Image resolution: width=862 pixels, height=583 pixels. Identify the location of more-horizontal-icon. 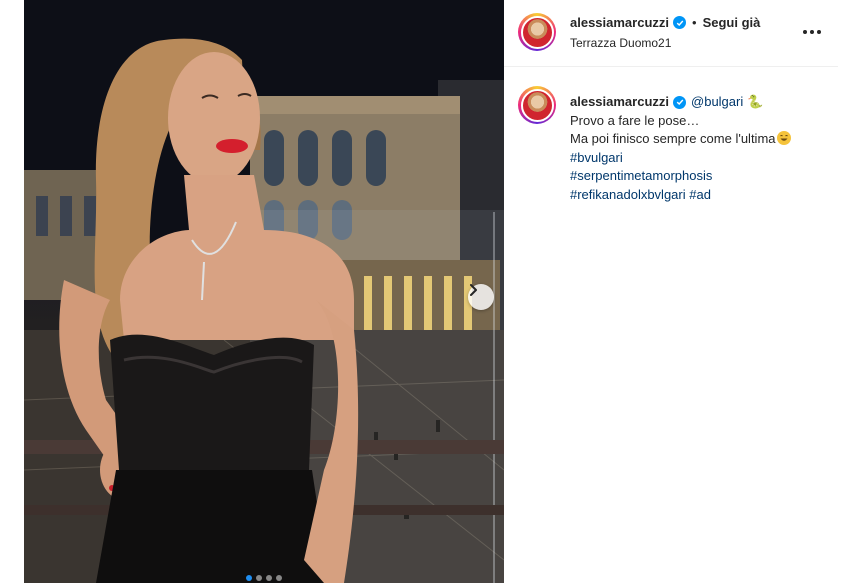
(805, 32).